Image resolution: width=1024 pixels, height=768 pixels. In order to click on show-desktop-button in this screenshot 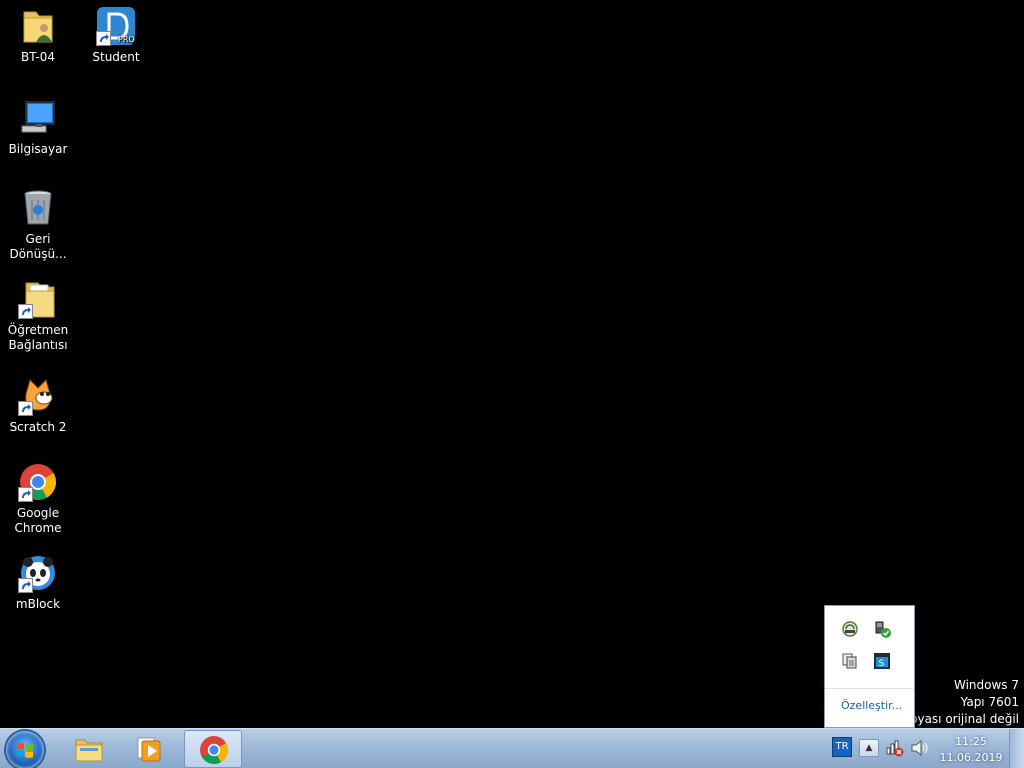, I will do `click(1016, 748)`.